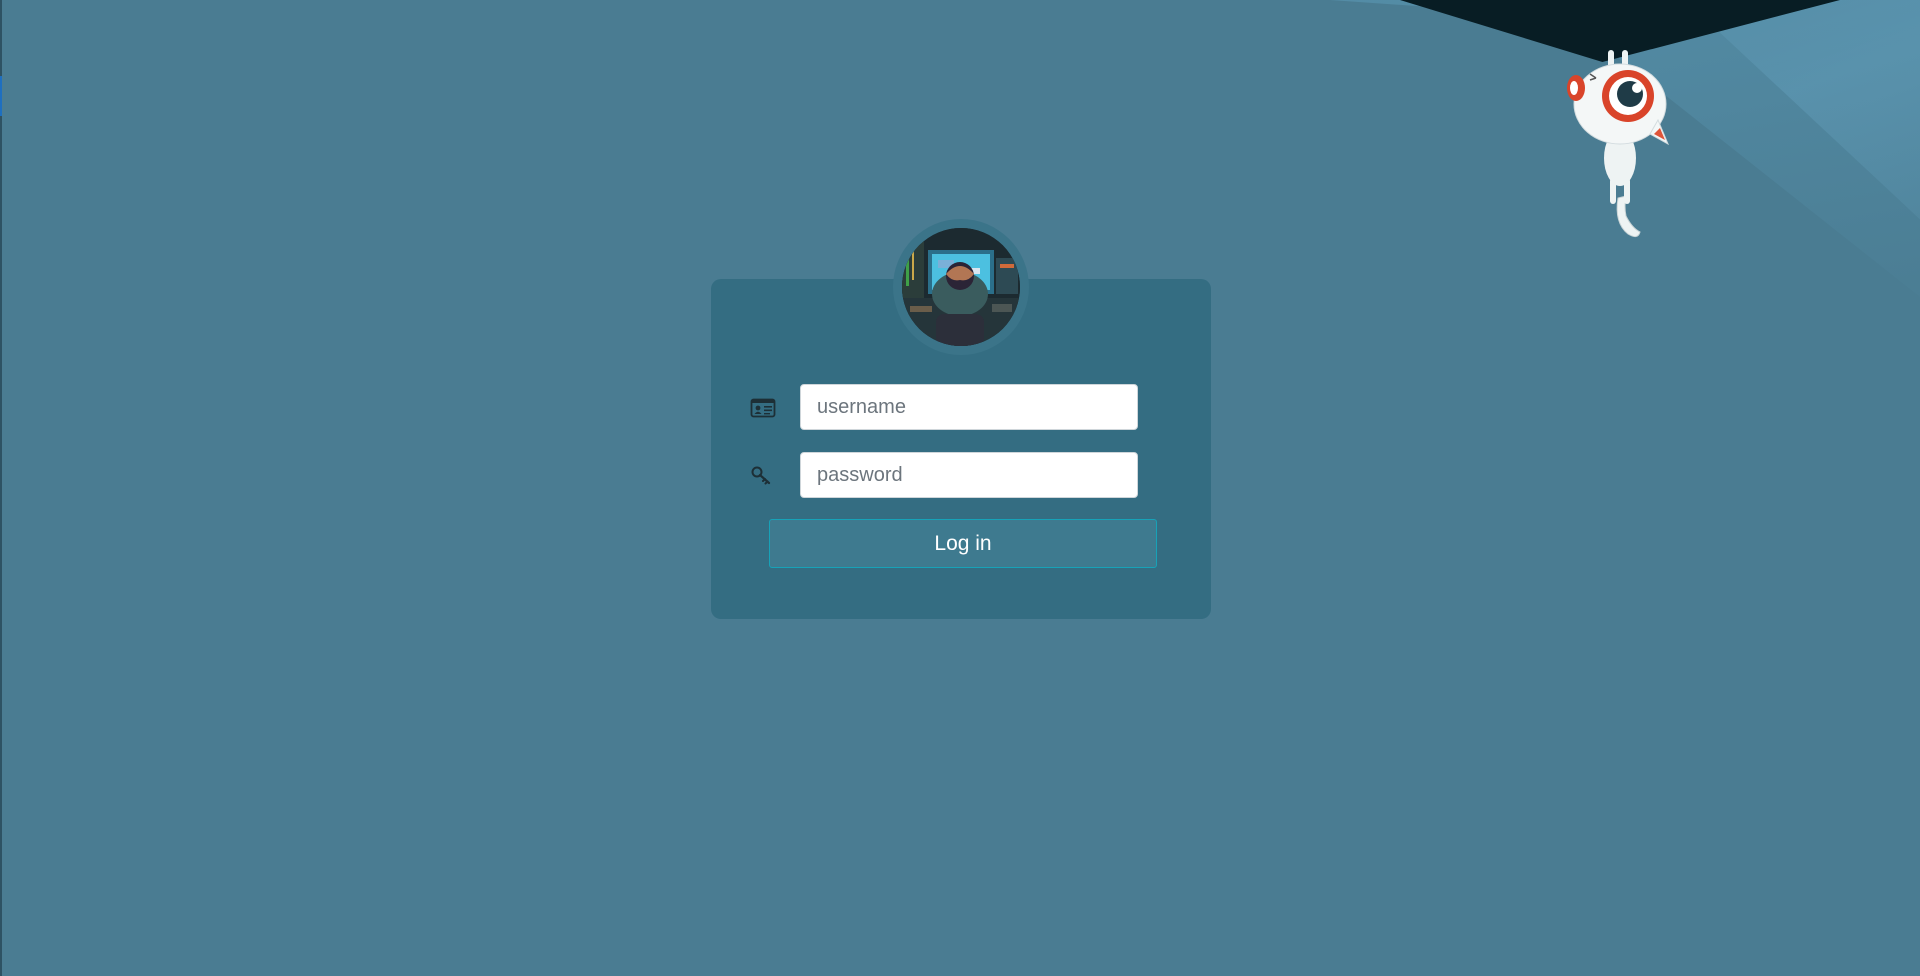 This screenshot has width=1920, height=976. What do you see at coordinates (761, 475) in the screenshot?
I see `key-icon` at bounding box center [761, 475].